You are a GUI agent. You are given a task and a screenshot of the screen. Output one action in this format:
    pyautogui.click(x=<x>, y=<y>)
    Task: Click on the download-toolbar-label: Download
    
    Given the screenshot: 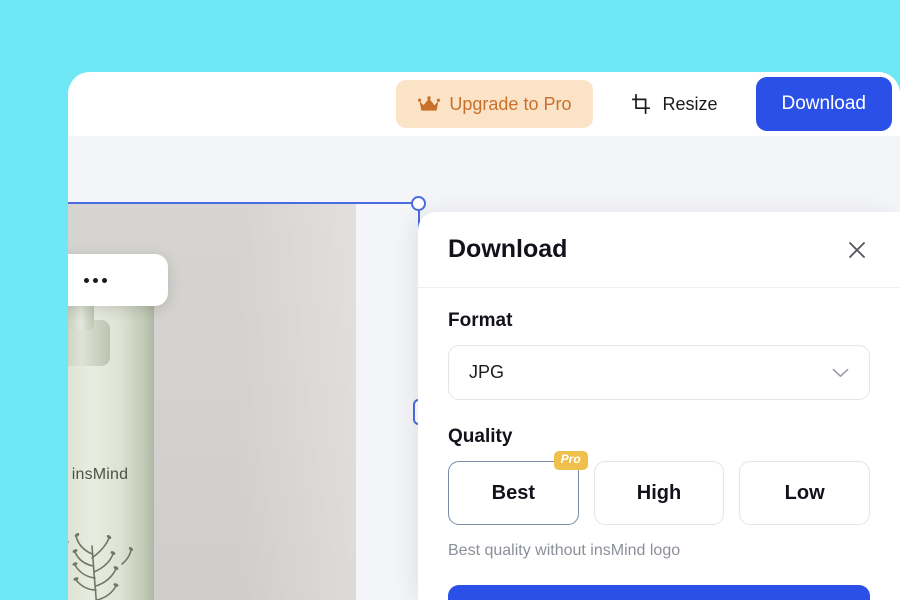 What is the action you would take?
    pyautogui.click(x=824, y=103)
    